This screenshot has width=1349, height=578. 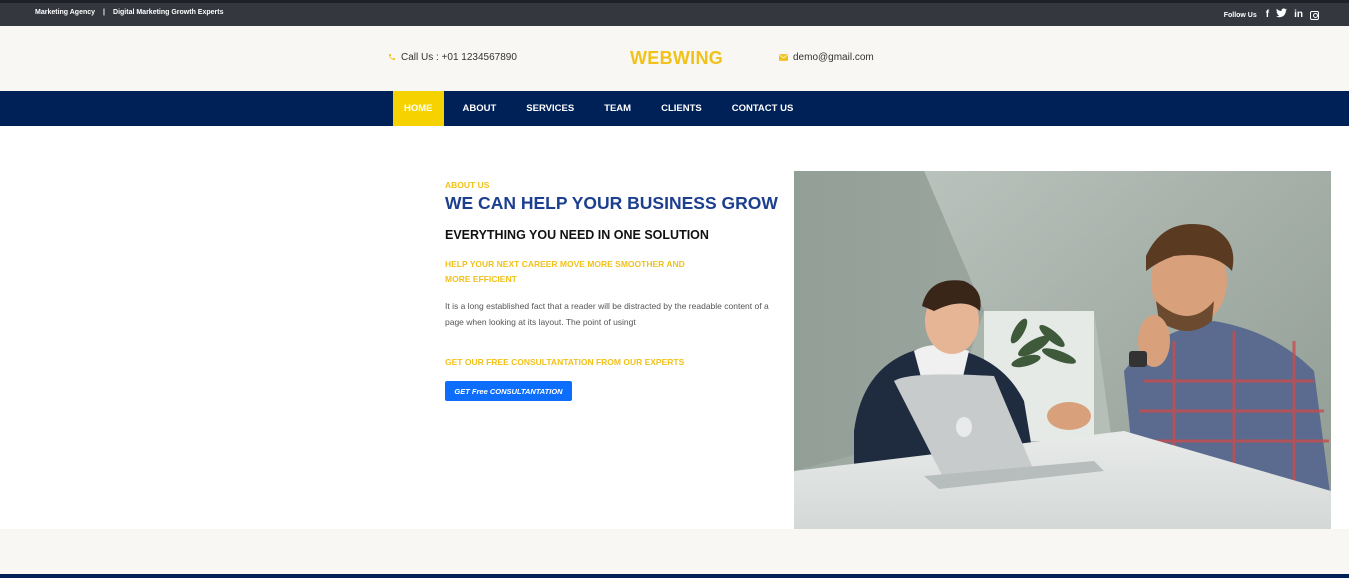 What do you see at coordinates (763, 108) in the screenshot?
I see `nav-item-contact-us: CONTACT US` at bounding box center [763, 108].